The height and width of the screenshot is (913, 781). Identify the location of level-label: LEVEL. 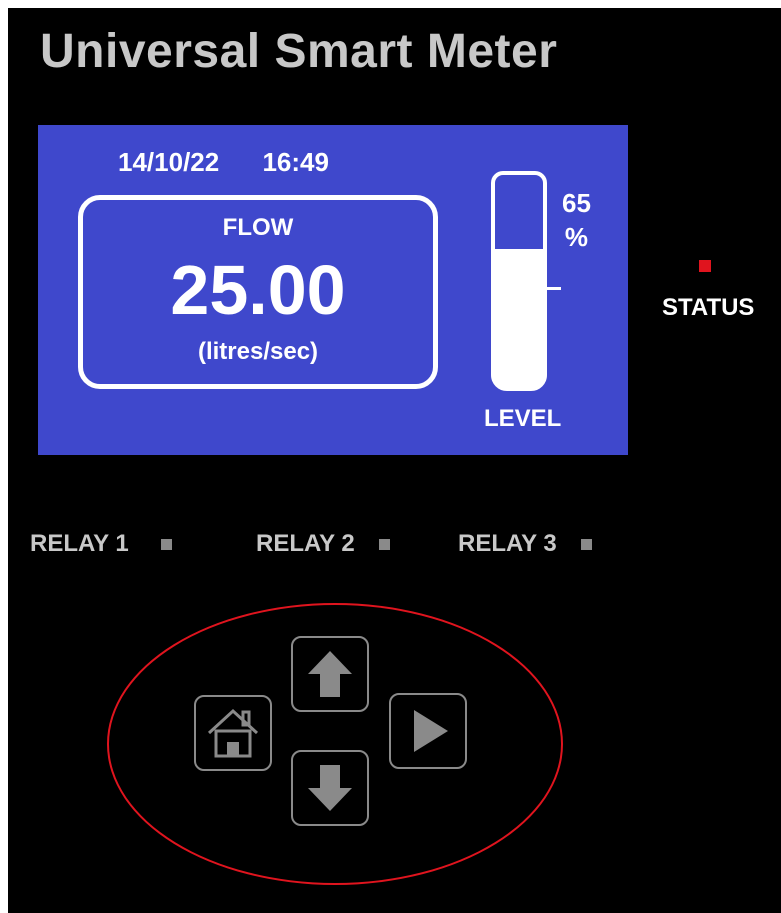
(523, 418).